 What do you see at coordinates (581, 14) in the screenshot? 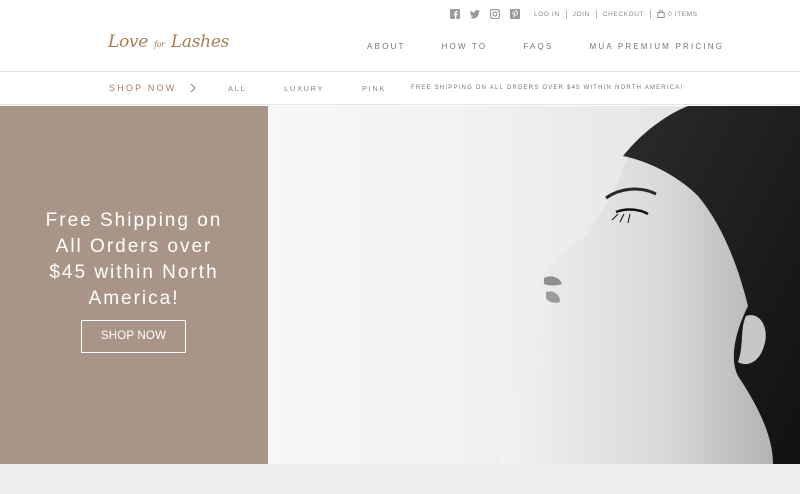
I see `join-link: JOIN` at bounding box center [581, 14].